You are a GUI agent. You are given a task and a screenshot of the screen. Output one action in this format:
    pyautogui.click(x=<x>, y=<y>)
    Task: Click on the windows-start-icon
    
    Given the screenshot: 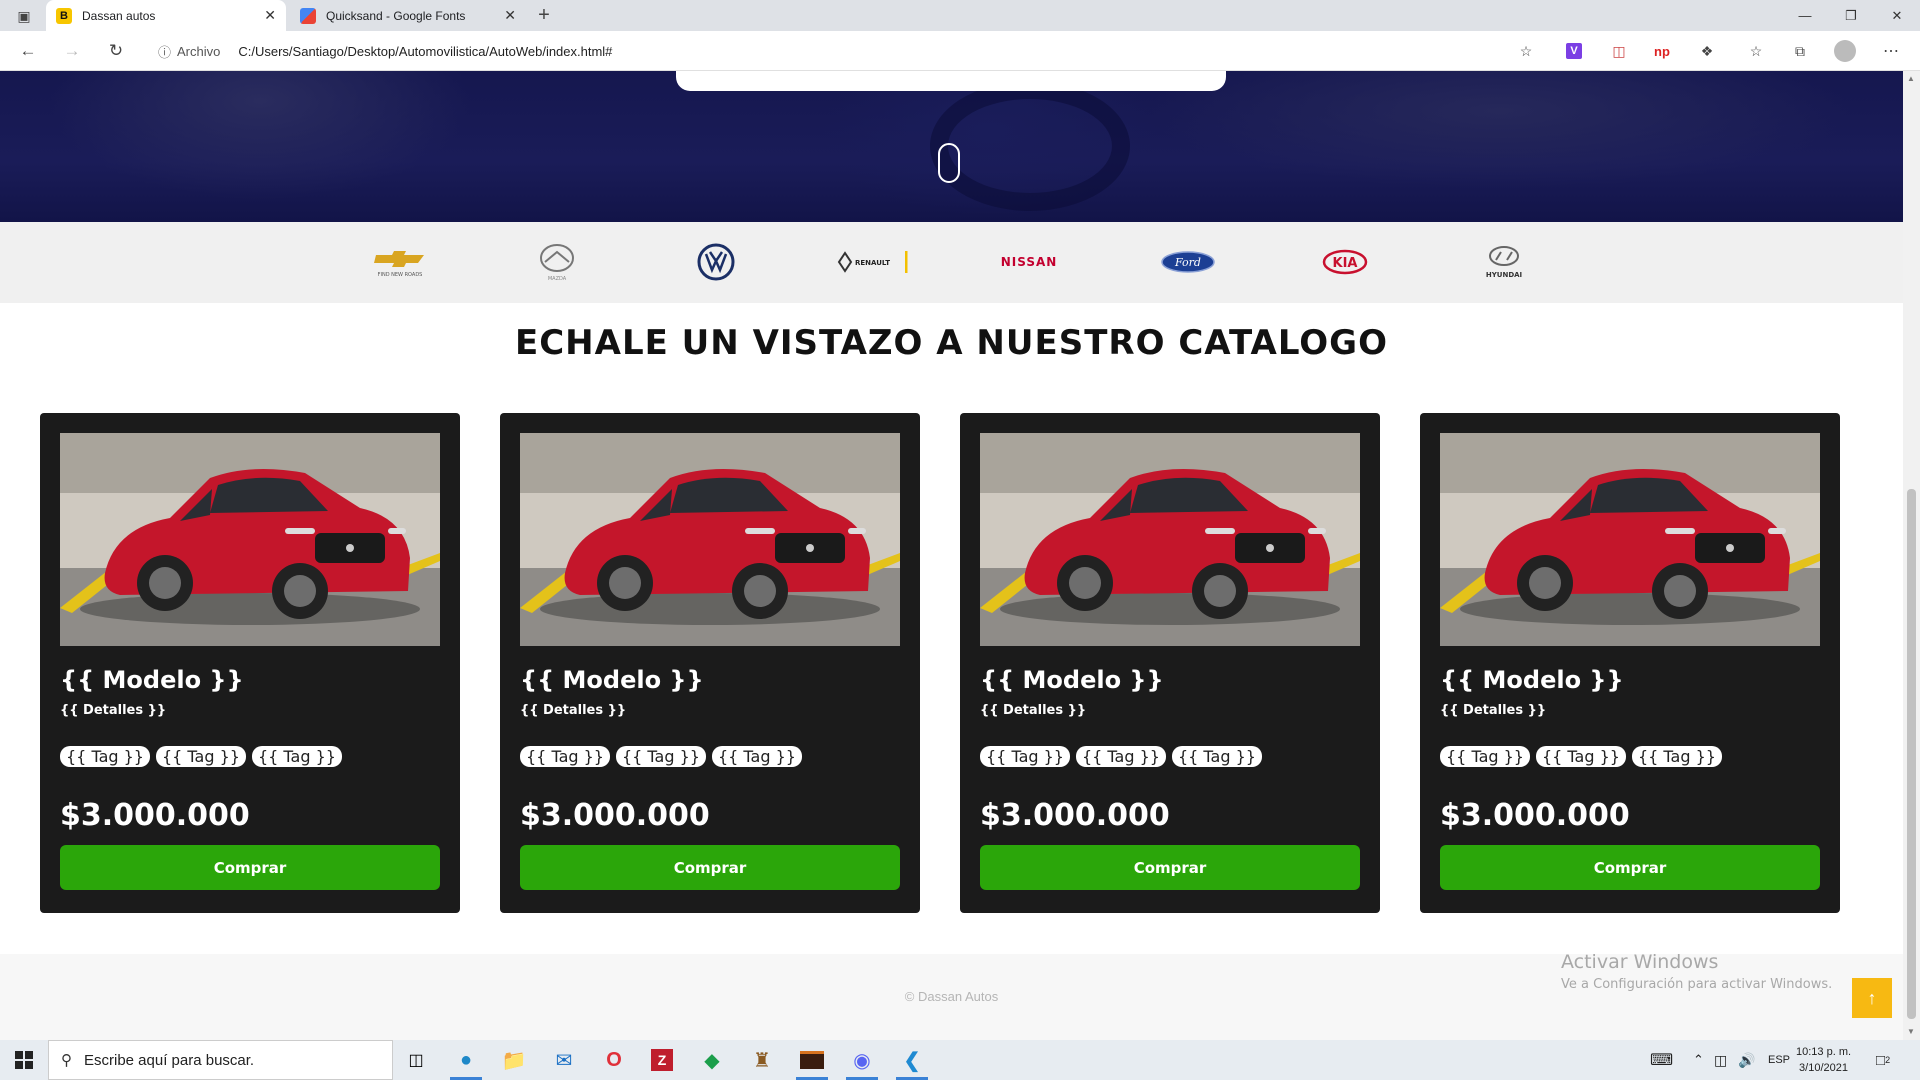 What is the action you would take?
    pyautogui.click(x=24, y=1060)
    